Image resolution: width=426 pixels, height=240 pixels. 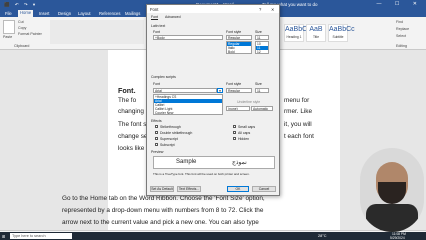 I want to click on tab-layout: Layout, so click(x=84, y=13).